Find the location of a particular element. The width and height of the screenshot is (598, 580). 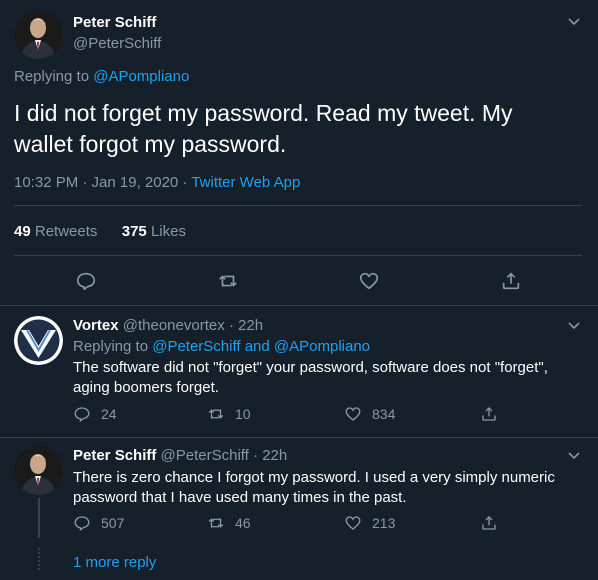

thread-dots is located at coordinates (39, 559).